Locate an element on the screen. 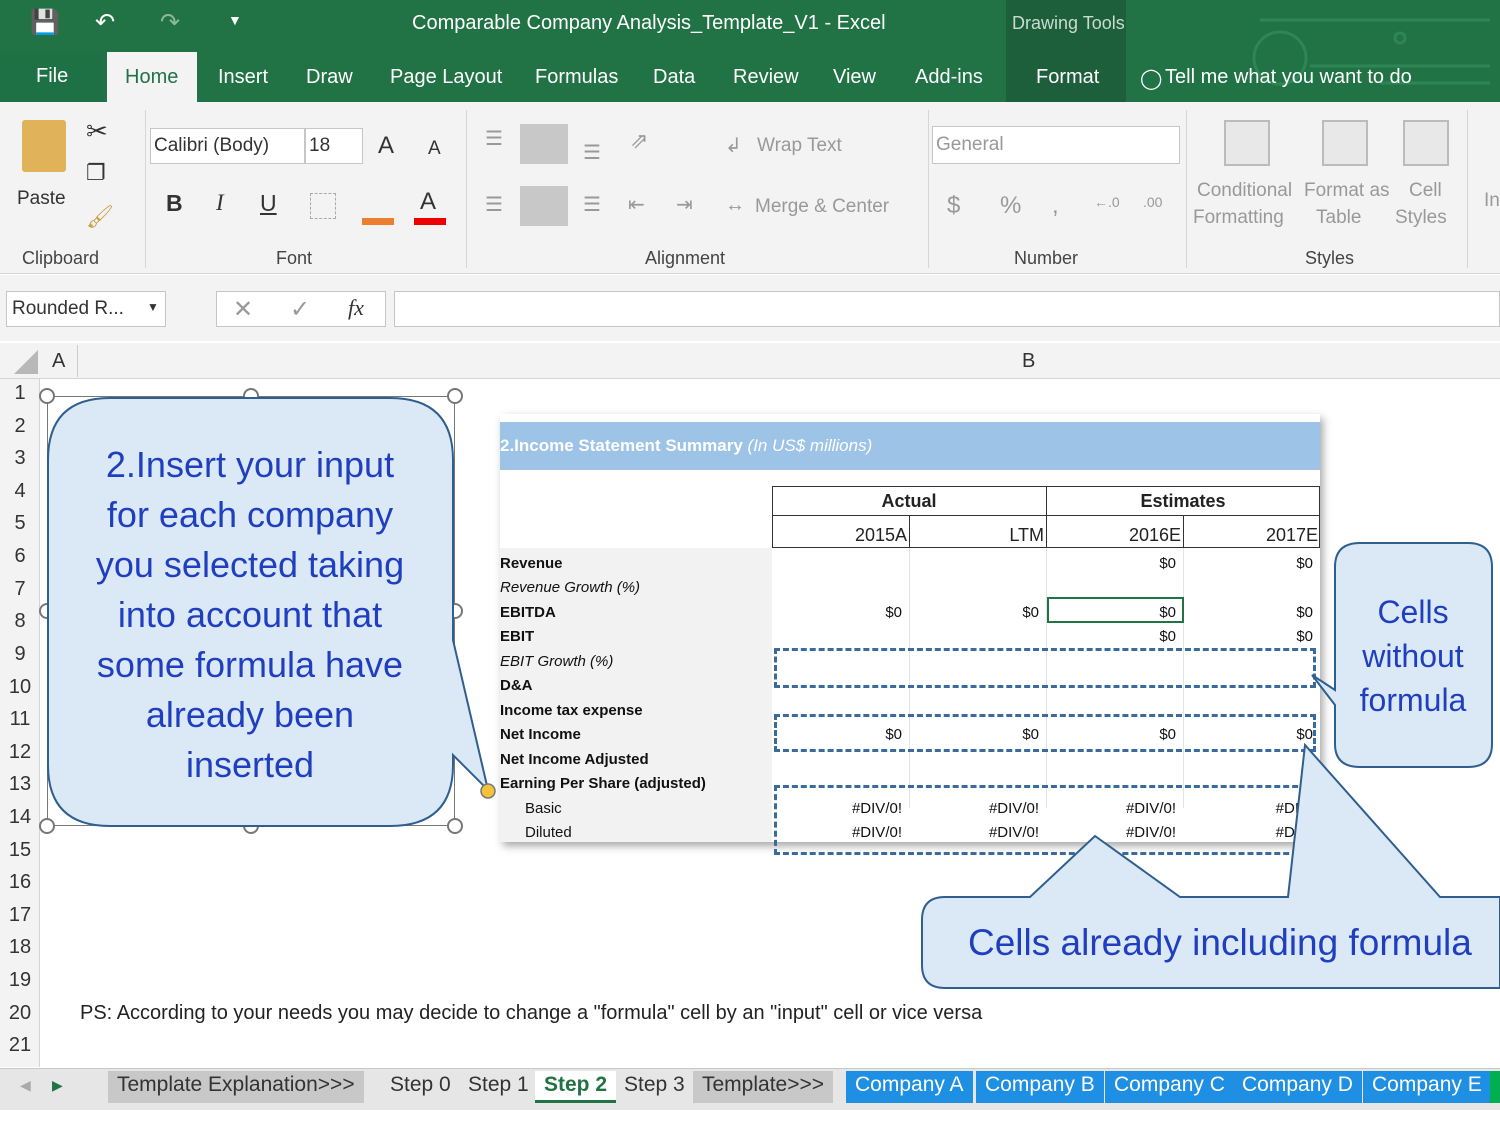 Image resolution: width=1500 pixels, height=1125 pixels. callout-line: for each company is located at coordinates (250, 514).